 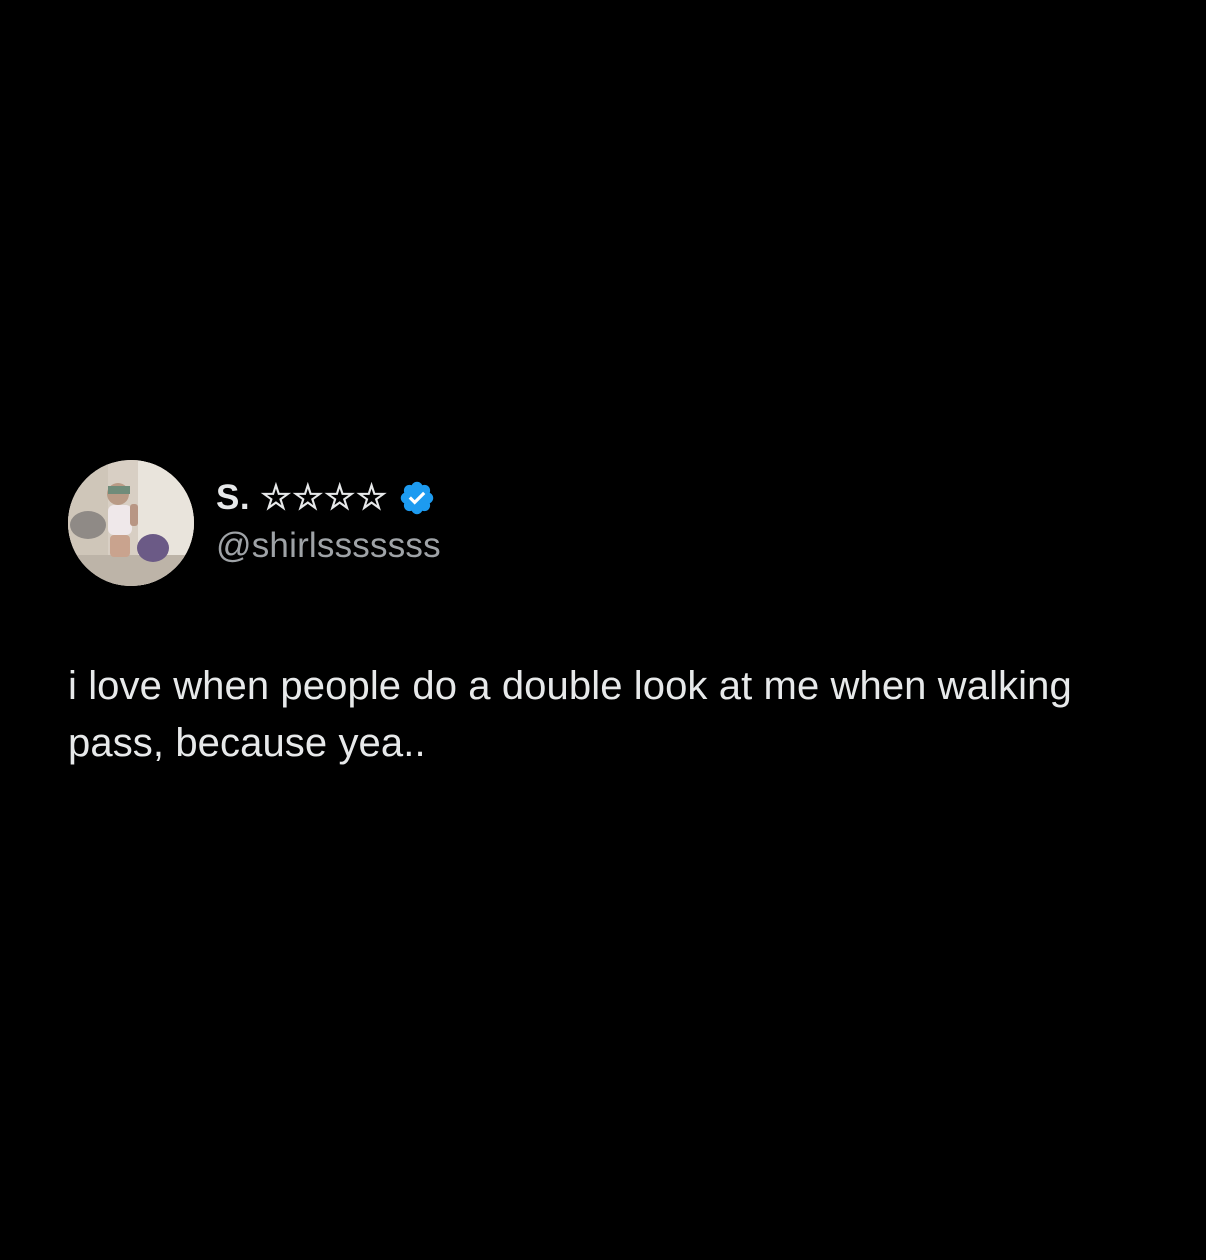 What do you see at coordinates (302, 498) in the screenshot?
I see `display-name: S. ☆☆☆☆` at bounding box center [302, 498].